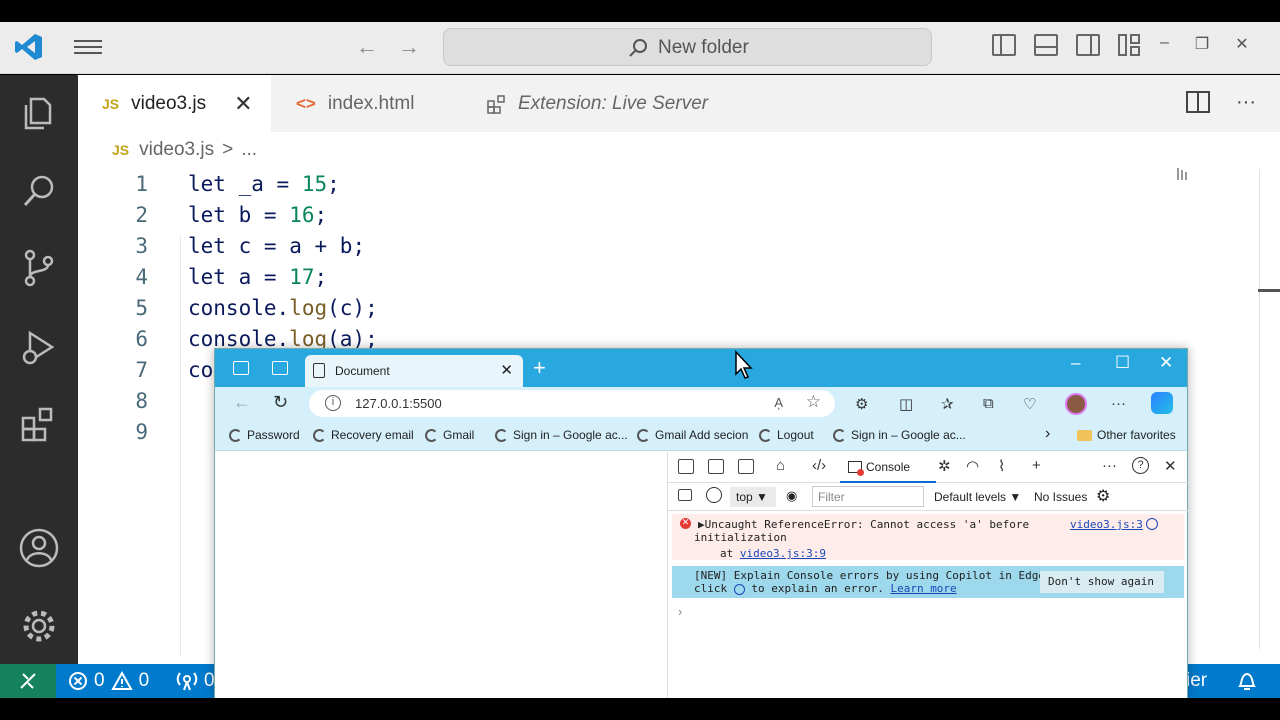 Image resolution: width=1280 pixels, height=720 pixels. I want to click on devtools-close-icon: ✕, so click(1170, 466).